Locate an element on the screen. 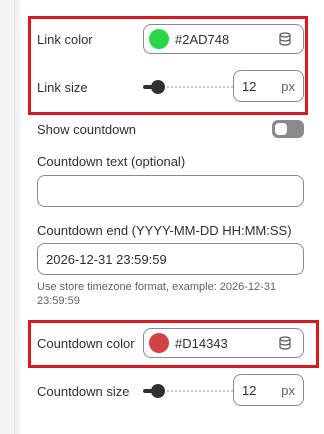 The height and width of the screenshot is (434, 324). countdown-size-label: Countdown size is located at coordinates (83, 391).